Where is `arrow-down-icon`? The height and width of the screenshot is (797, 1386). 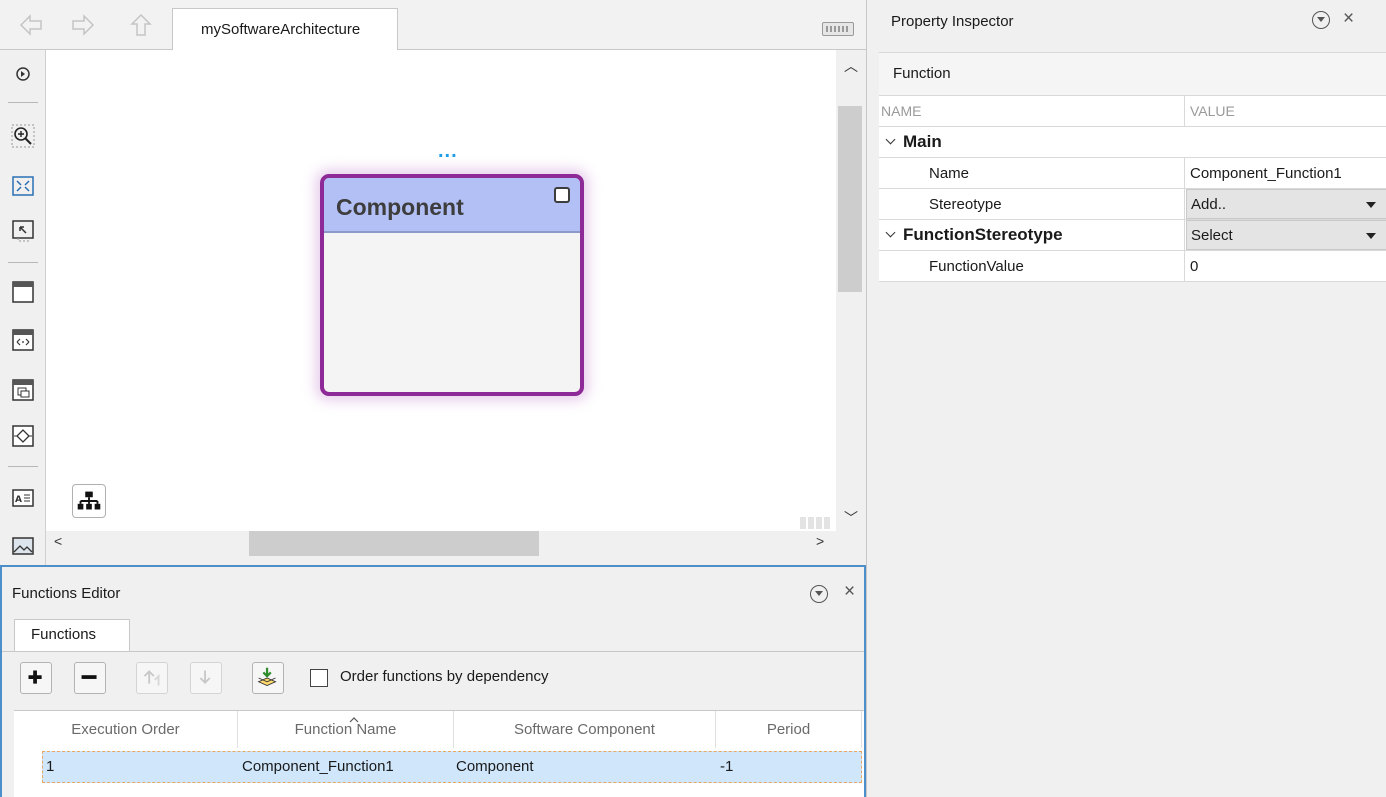
arrow-down-icon is located at coordinates (205, 677).